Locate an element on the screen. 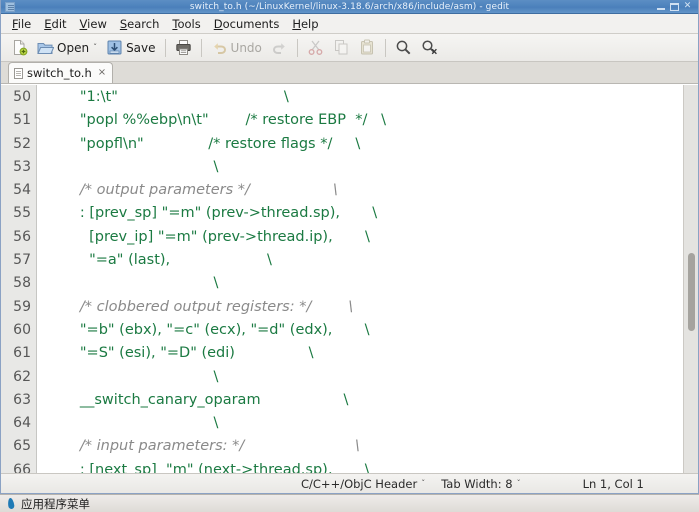 This screenshot has width=699, height=512. cursor-position: Ln 1, Col 1 is located at coordinates (613, 483).